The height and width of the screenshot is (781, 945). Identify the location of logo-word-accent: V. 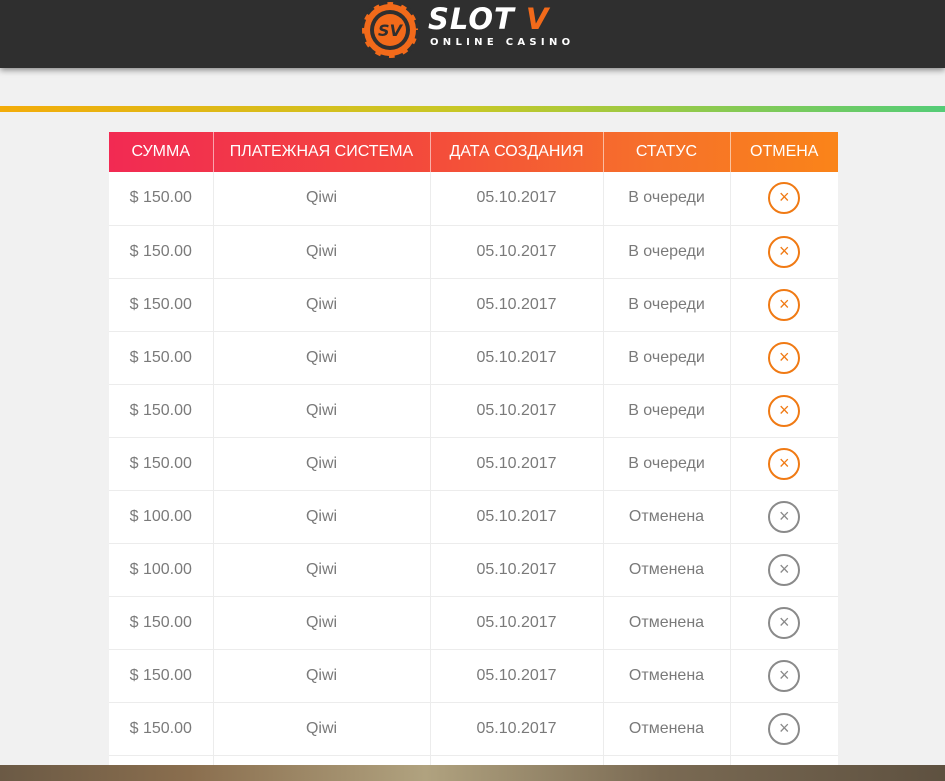
(537, 19).